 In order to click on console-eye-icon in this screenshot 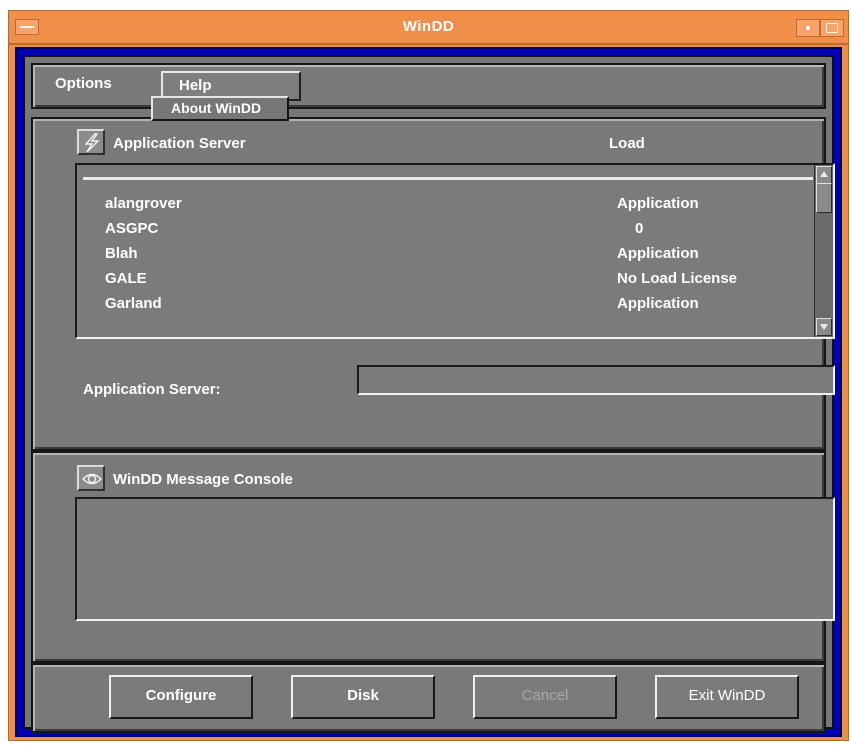, I will do `click(91, 478)`.